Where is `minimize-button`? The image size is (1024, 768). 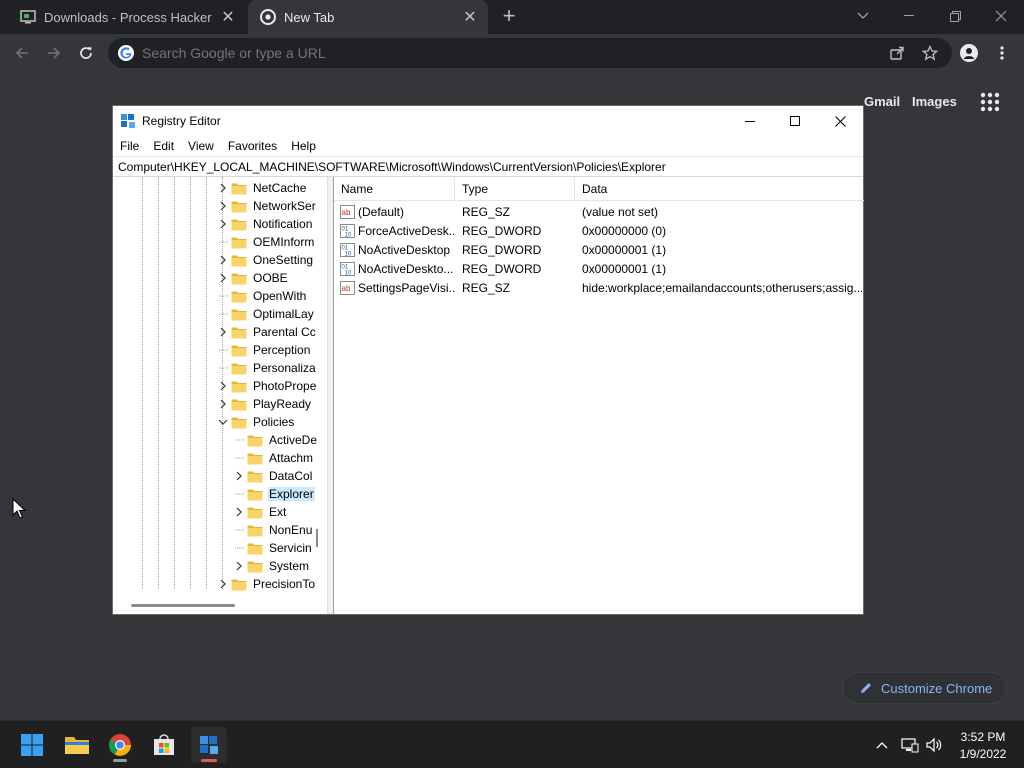 minimize-button is located at coordinates (909, 16).